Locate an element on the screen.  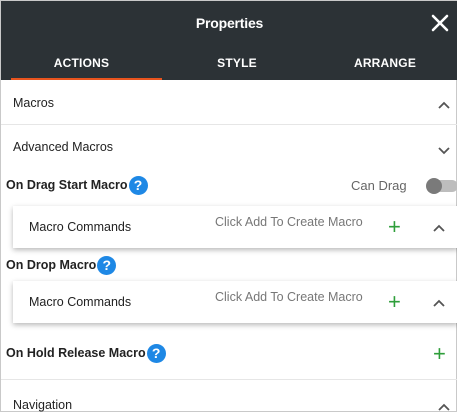
can-drag-label: Can Drag is located at coordinates (379, 185).